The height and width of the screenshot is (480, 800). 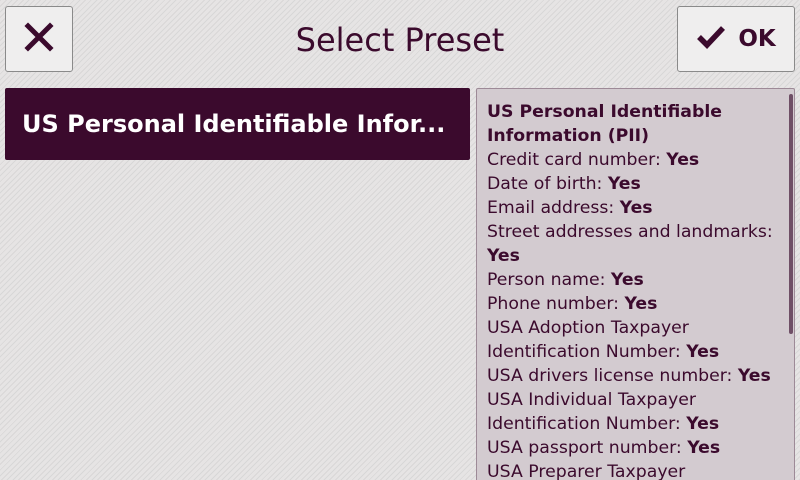 What do you see at coordinates (630, 232) in the screenshot?
I see `detail-label: Street addresses and landmarks:` at bounding box center [630, 232].